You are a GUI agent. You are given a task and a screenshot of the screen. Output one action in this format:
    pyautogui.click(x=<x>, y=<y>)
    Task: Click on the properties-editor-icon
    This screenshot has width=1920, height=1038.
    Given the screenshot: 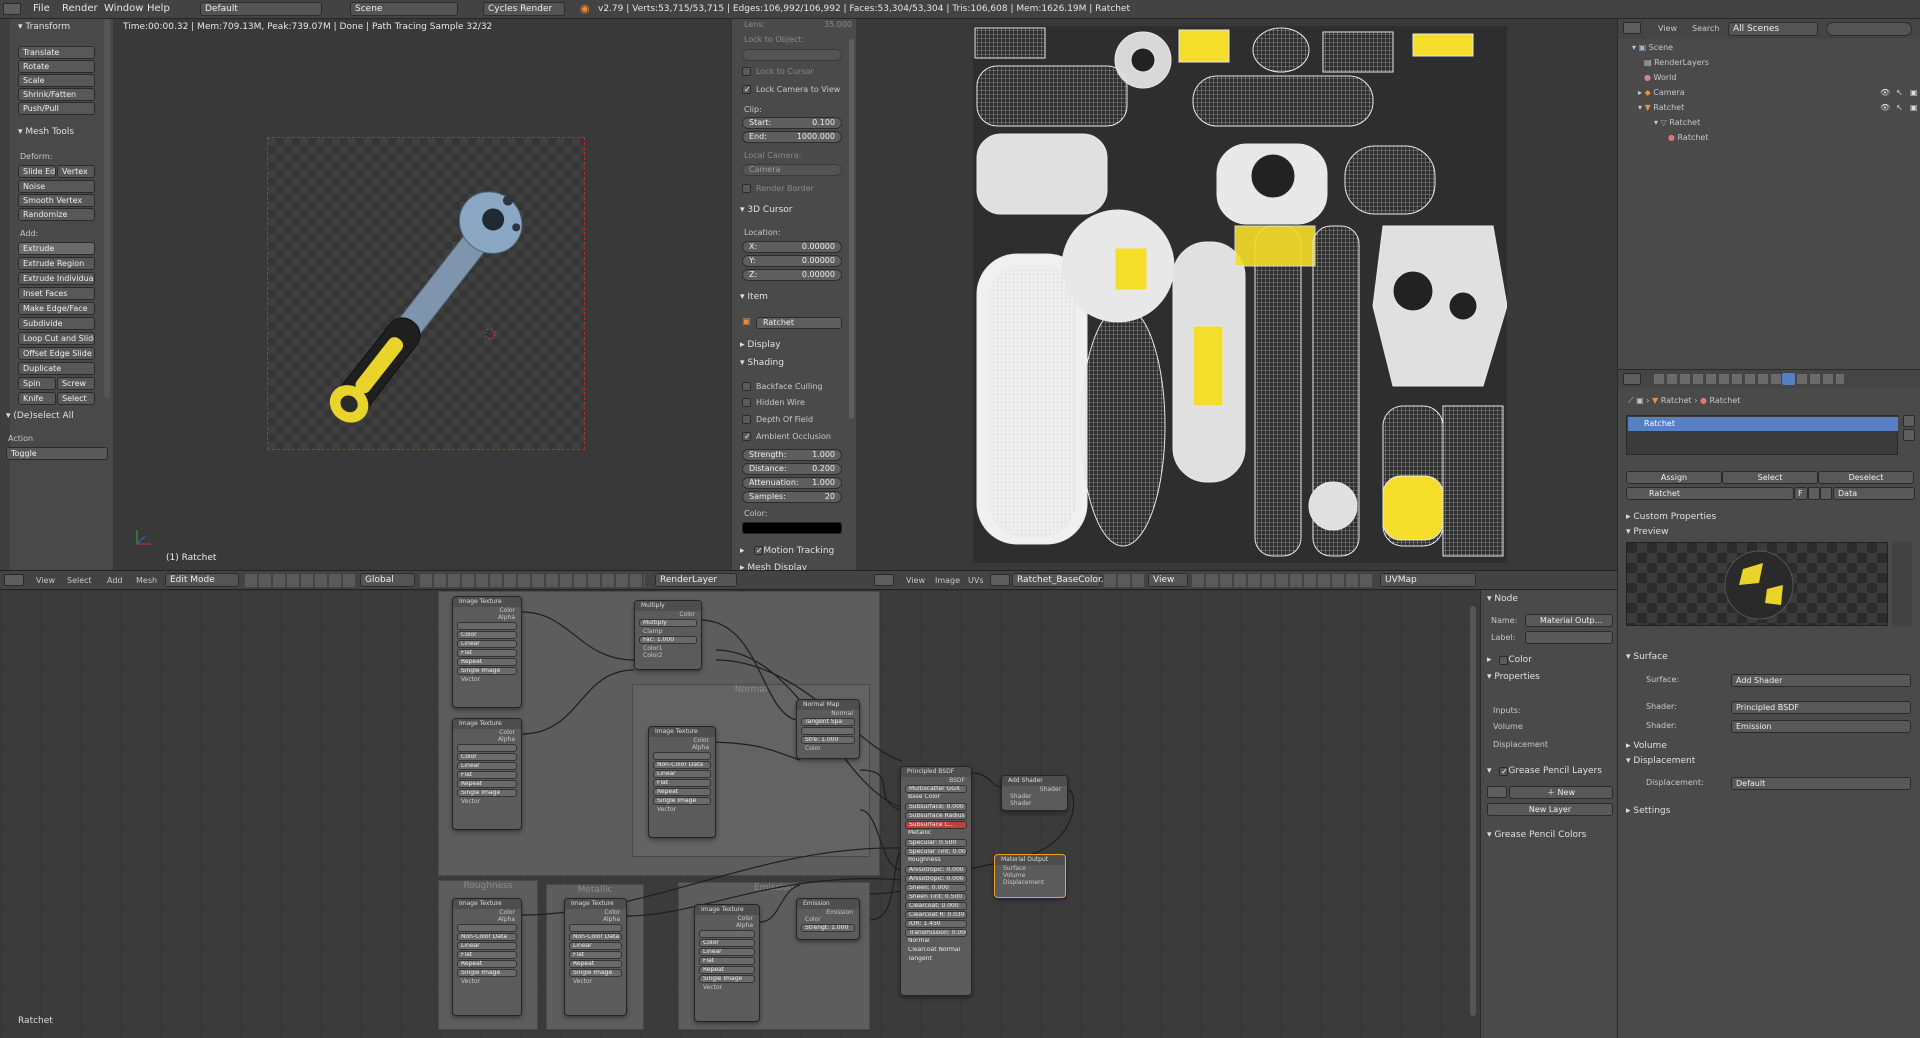 What is the action you would take?
    pyautogui.click(x=1632, y=379)
    